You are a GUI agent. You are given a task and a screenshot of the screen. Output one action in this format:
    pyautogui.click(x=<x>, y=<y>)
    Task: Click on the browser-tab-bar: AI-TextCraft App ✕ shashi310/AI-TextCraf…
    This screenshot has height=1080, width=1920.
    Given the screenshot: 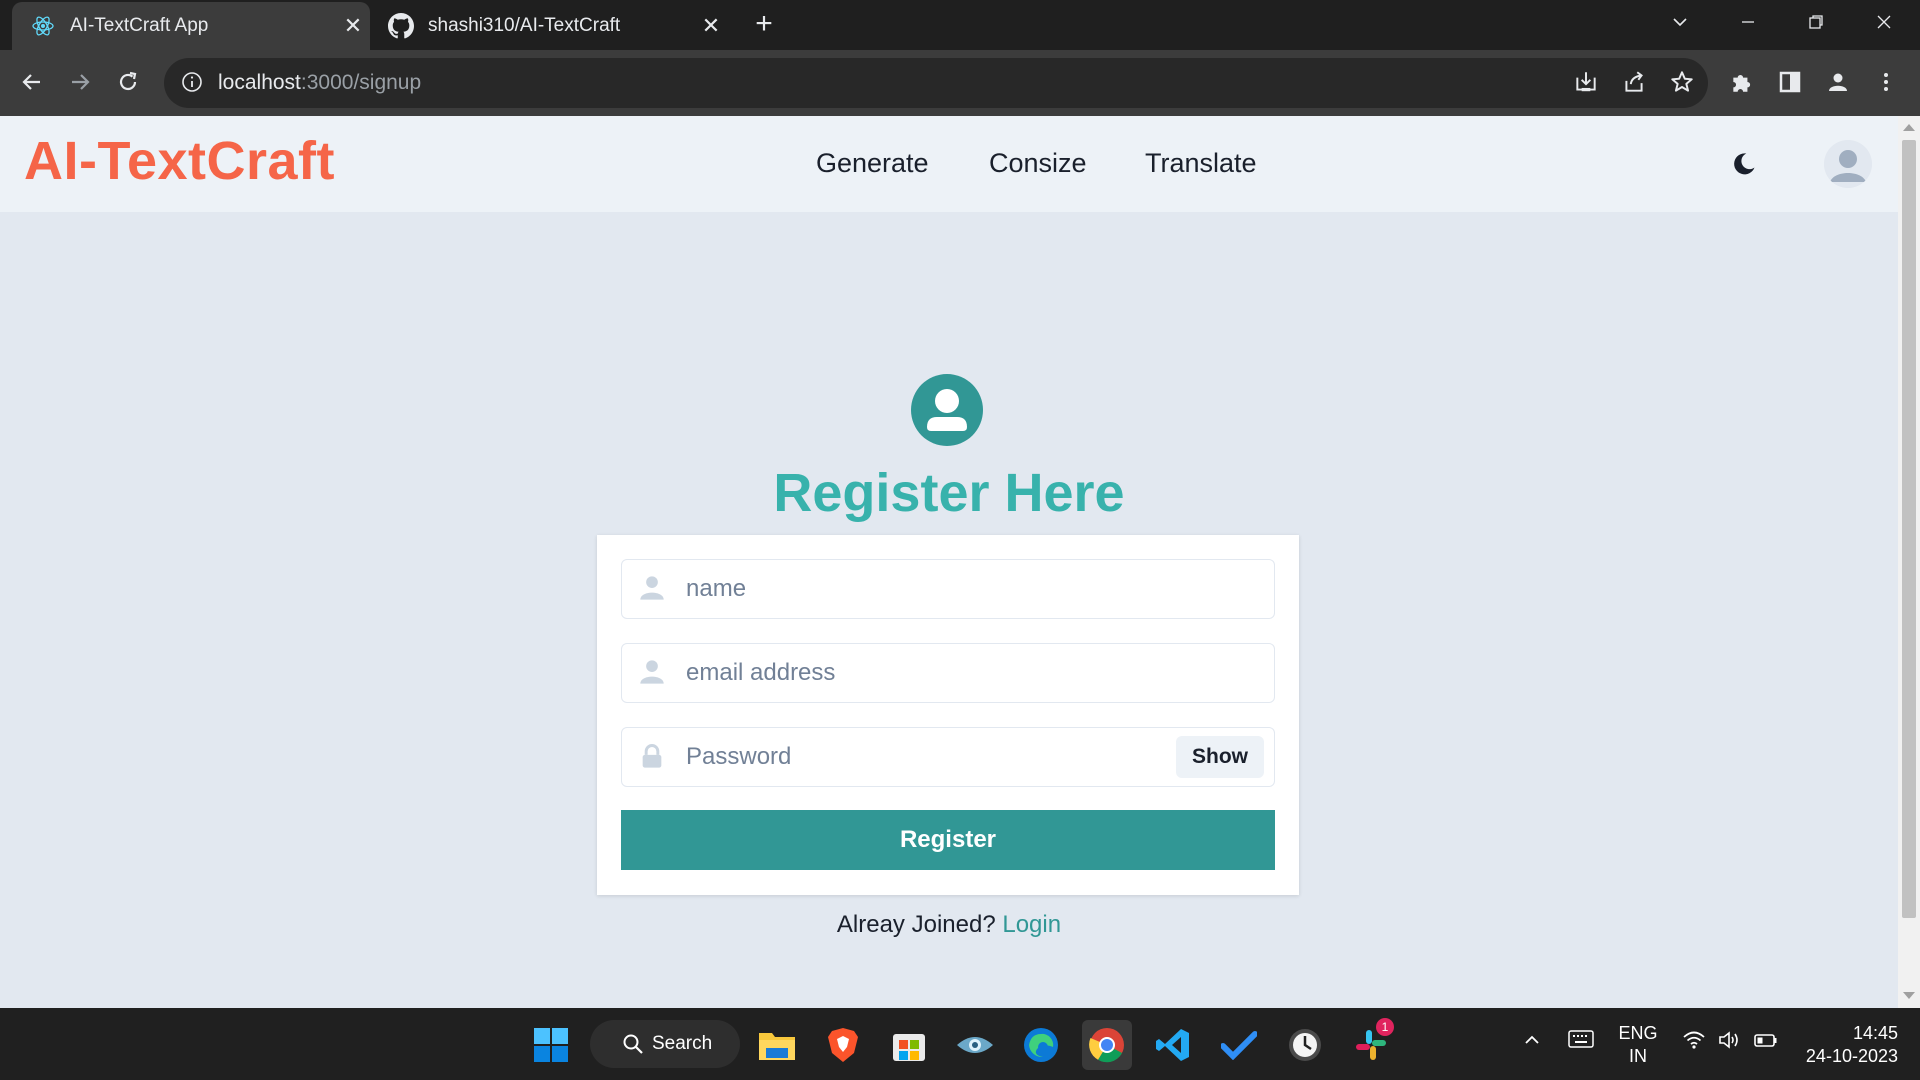 What is the action you would take?
    pyautogui.click(x=960, y=25)
    